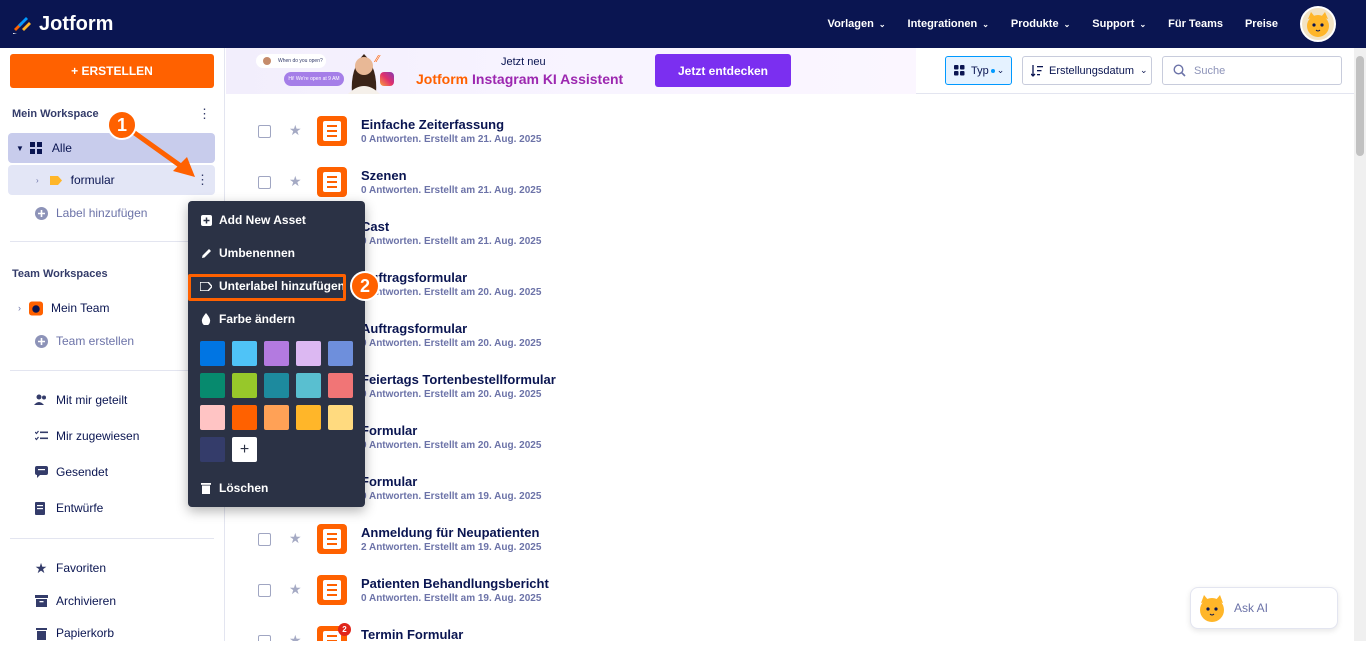  I want to click on search-placeholder: Suche, so click(1210, 70).